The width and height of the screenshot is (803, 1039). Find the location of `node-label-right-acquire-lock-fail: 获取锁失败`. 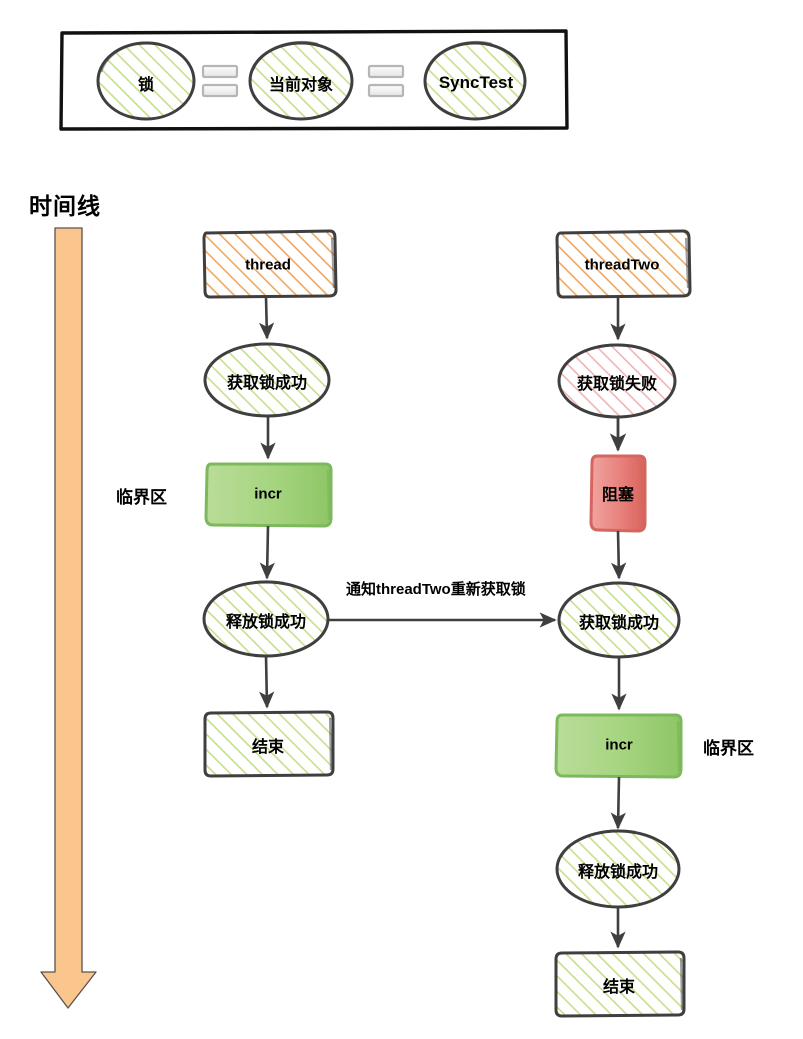

node-label-right-acquire-lock-fail: 获取锁失败 is located at coordinates (617, 384).